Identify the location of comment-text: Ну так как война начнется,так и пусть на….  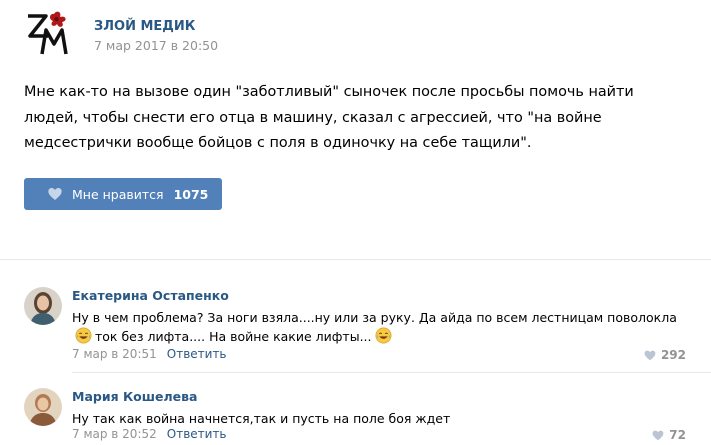
(261, 418).